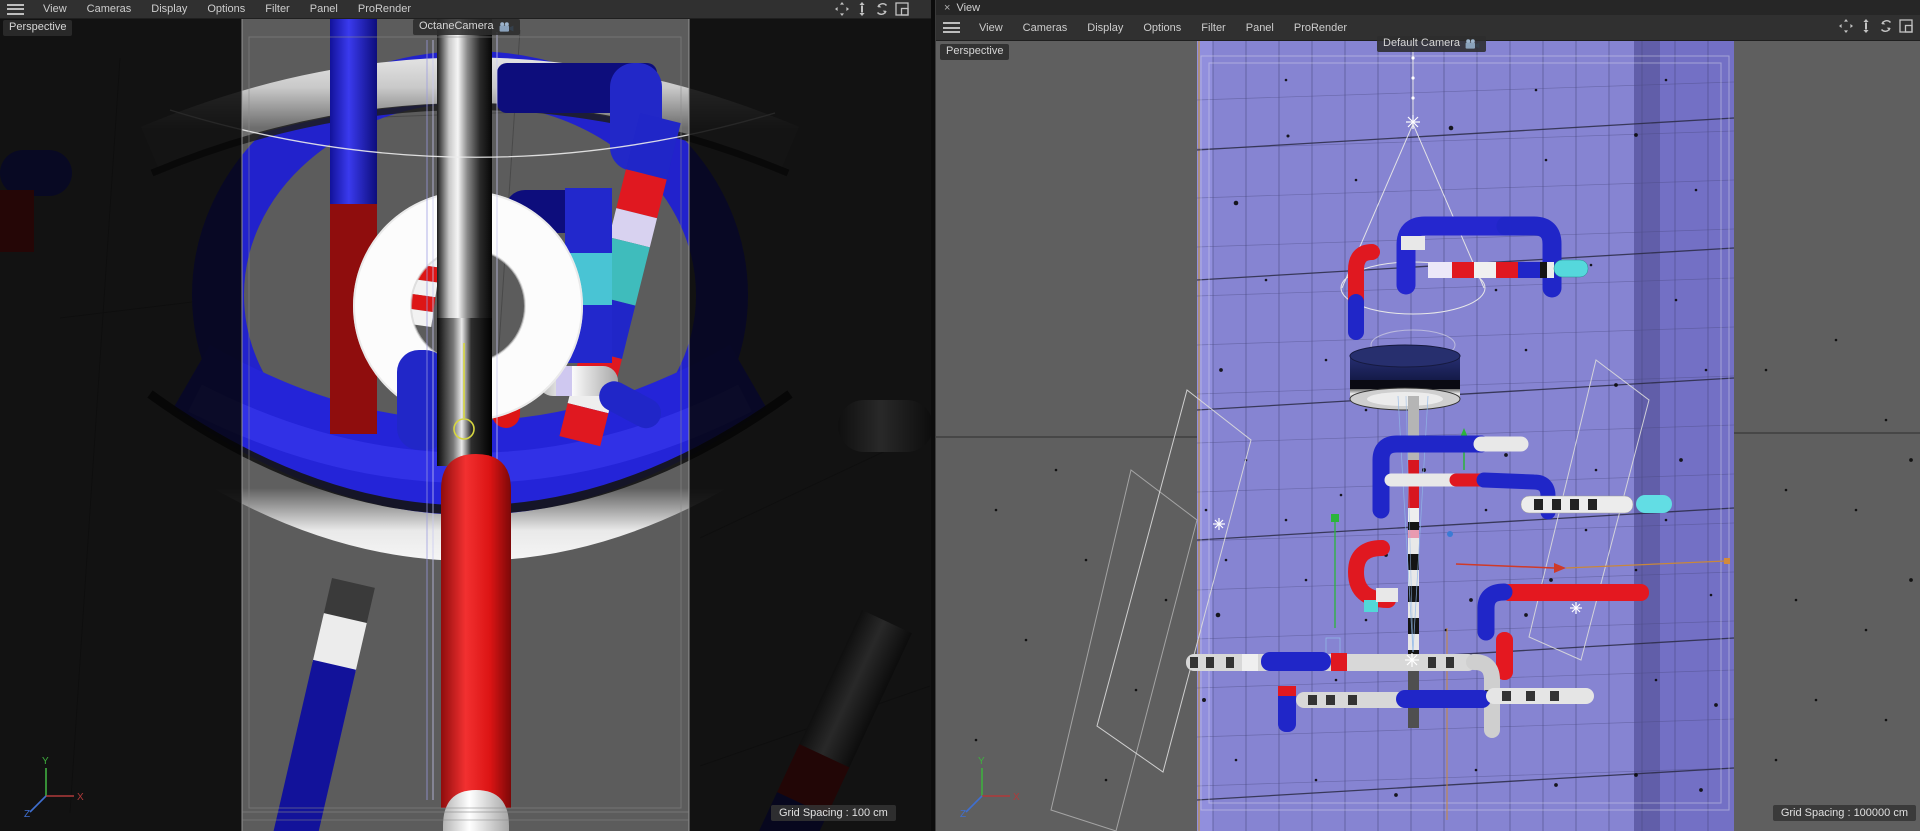 This screenshot has height=831, width=1920. I want to click on tab-close-icon: ×, so click(947, 8).